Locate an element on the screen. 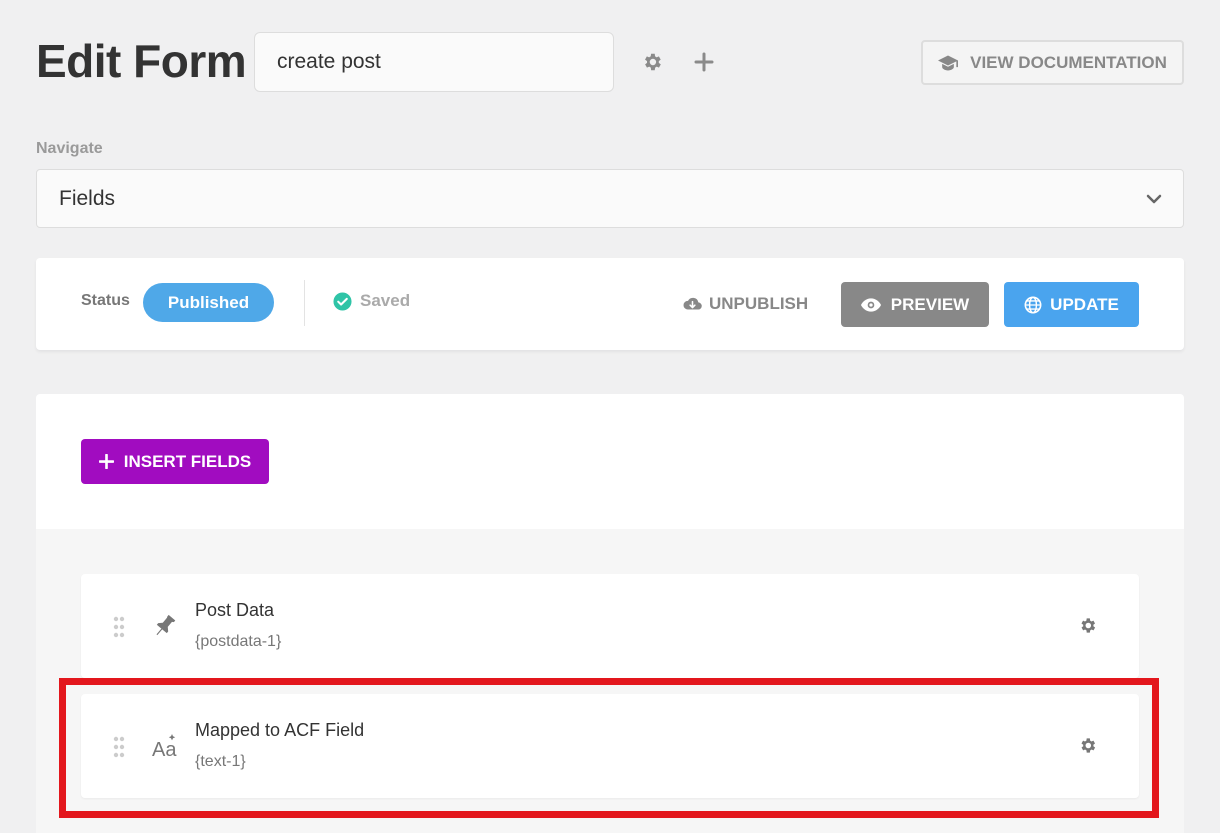 This screenshot has width=1220, height=833. update-button: UPDATE is located at coordinates (1071, 304).